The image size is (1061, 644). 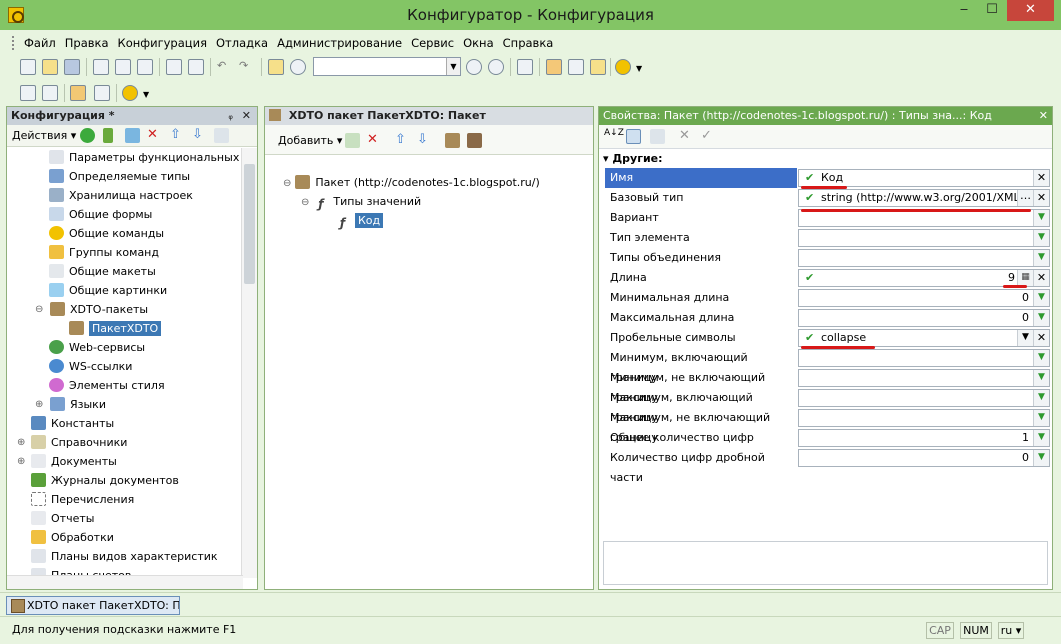 What do you see at coordinates (28, 67) in the screenshot?
I see `new-file-icon` at bounding box center [28, 67].